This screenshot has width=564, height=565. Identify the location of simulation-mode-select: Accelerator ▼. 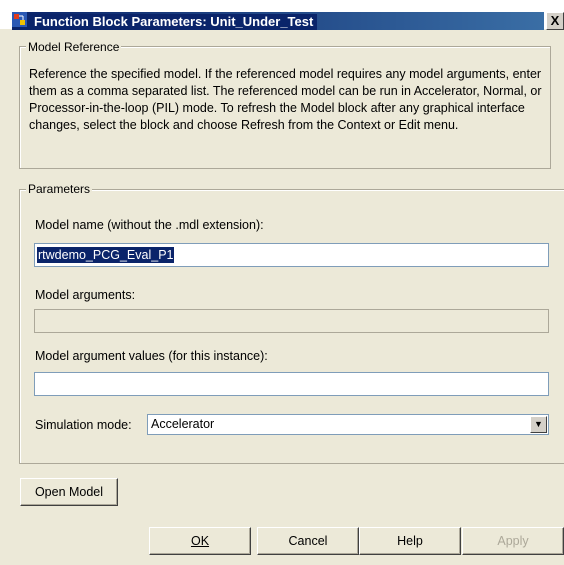
(348, 424).